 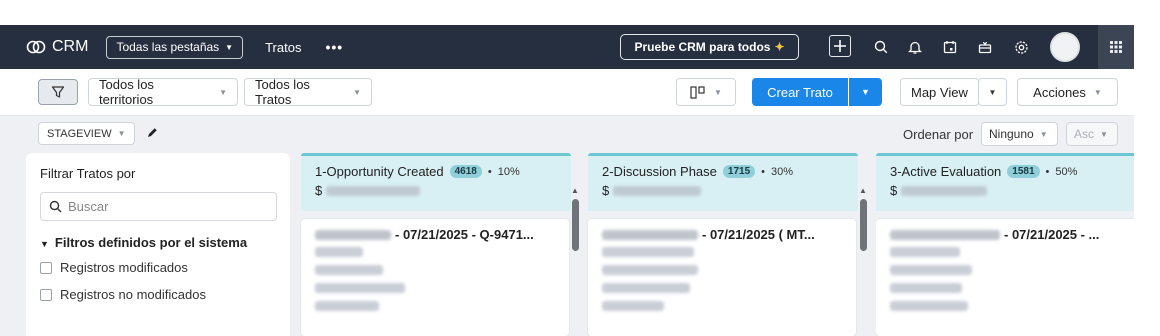 I want to click on stage-count-badge: 1581, so click(x=1023, y=171).